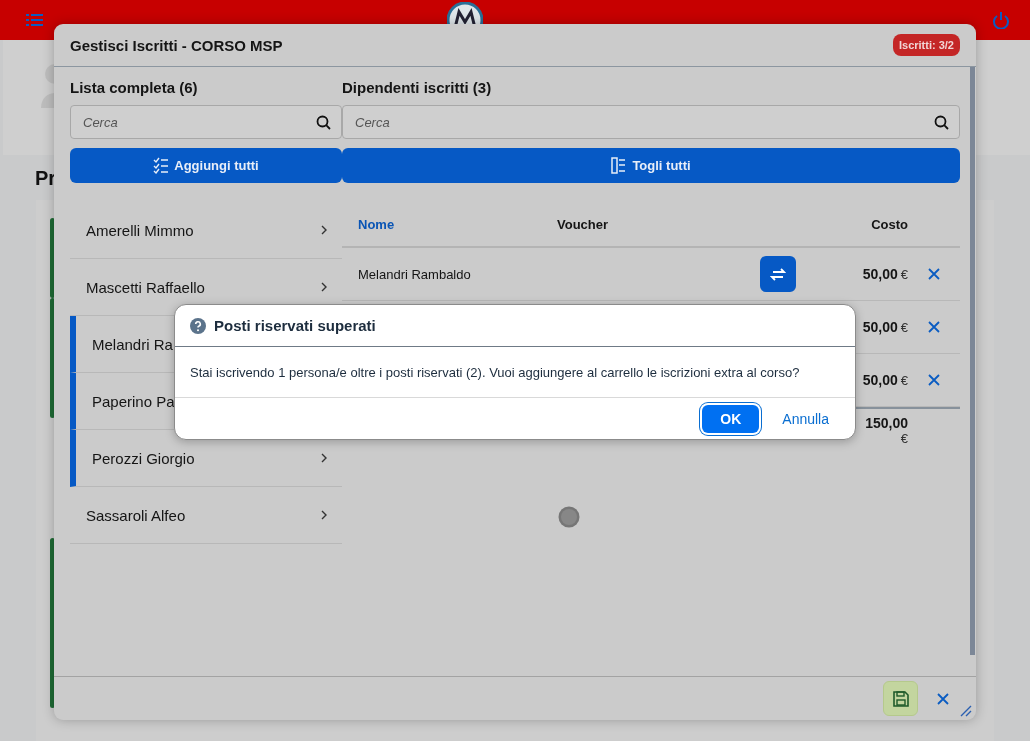 This screenshot has width=1030, height=741. I want to click on dialog-title: Gestisci Iscritti - CORSO MSP, so click(176, 45).